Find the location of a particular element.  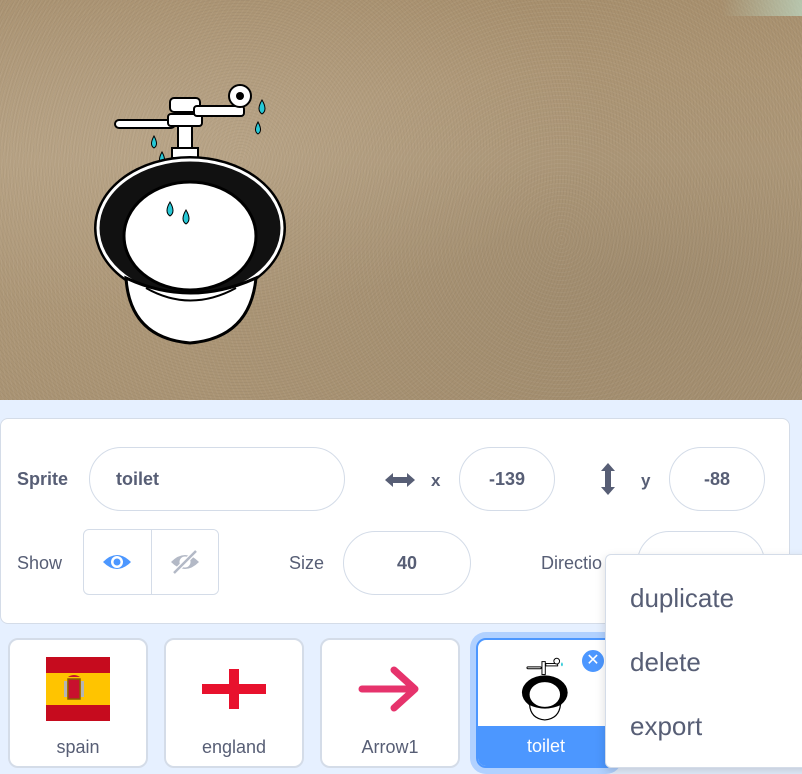

sprite-tile-spain: spain is located at coordinates (78, 703).